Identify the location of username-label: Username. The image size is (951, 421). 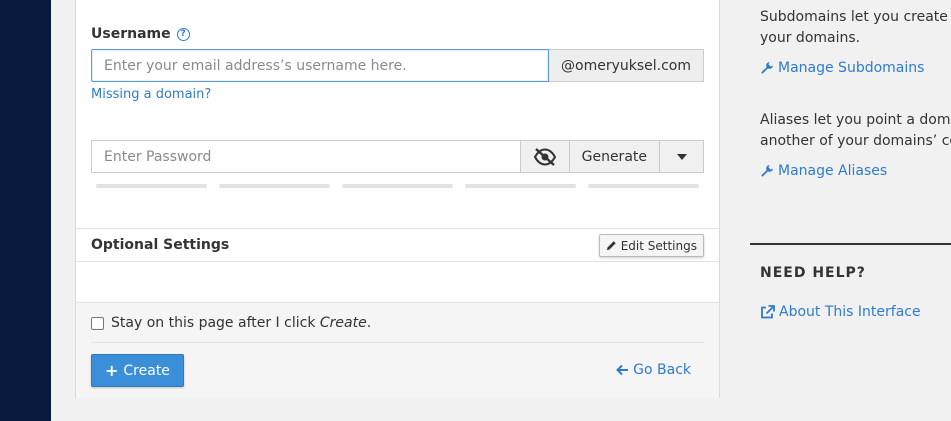
(131, 34).